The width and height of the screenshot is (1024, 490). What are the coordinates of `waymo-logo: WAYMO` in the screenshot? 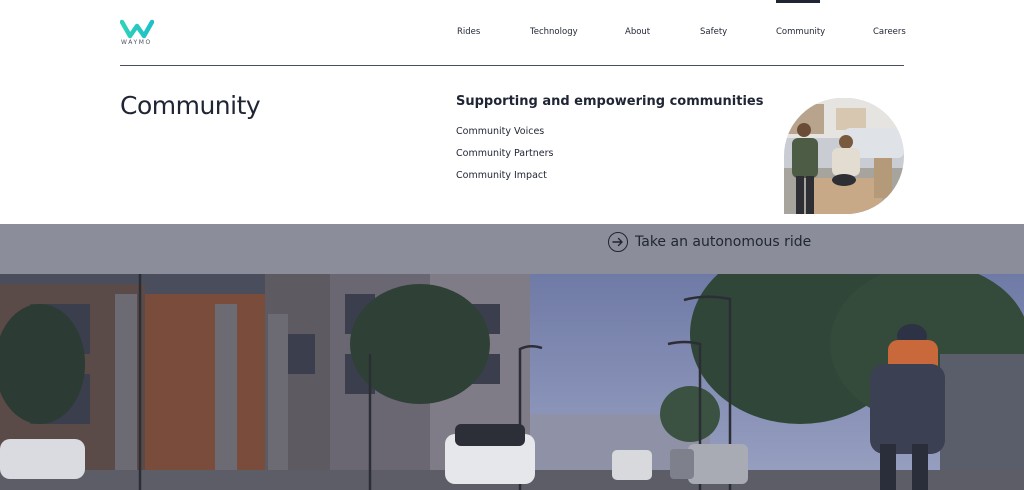 It's located at (80, 25).